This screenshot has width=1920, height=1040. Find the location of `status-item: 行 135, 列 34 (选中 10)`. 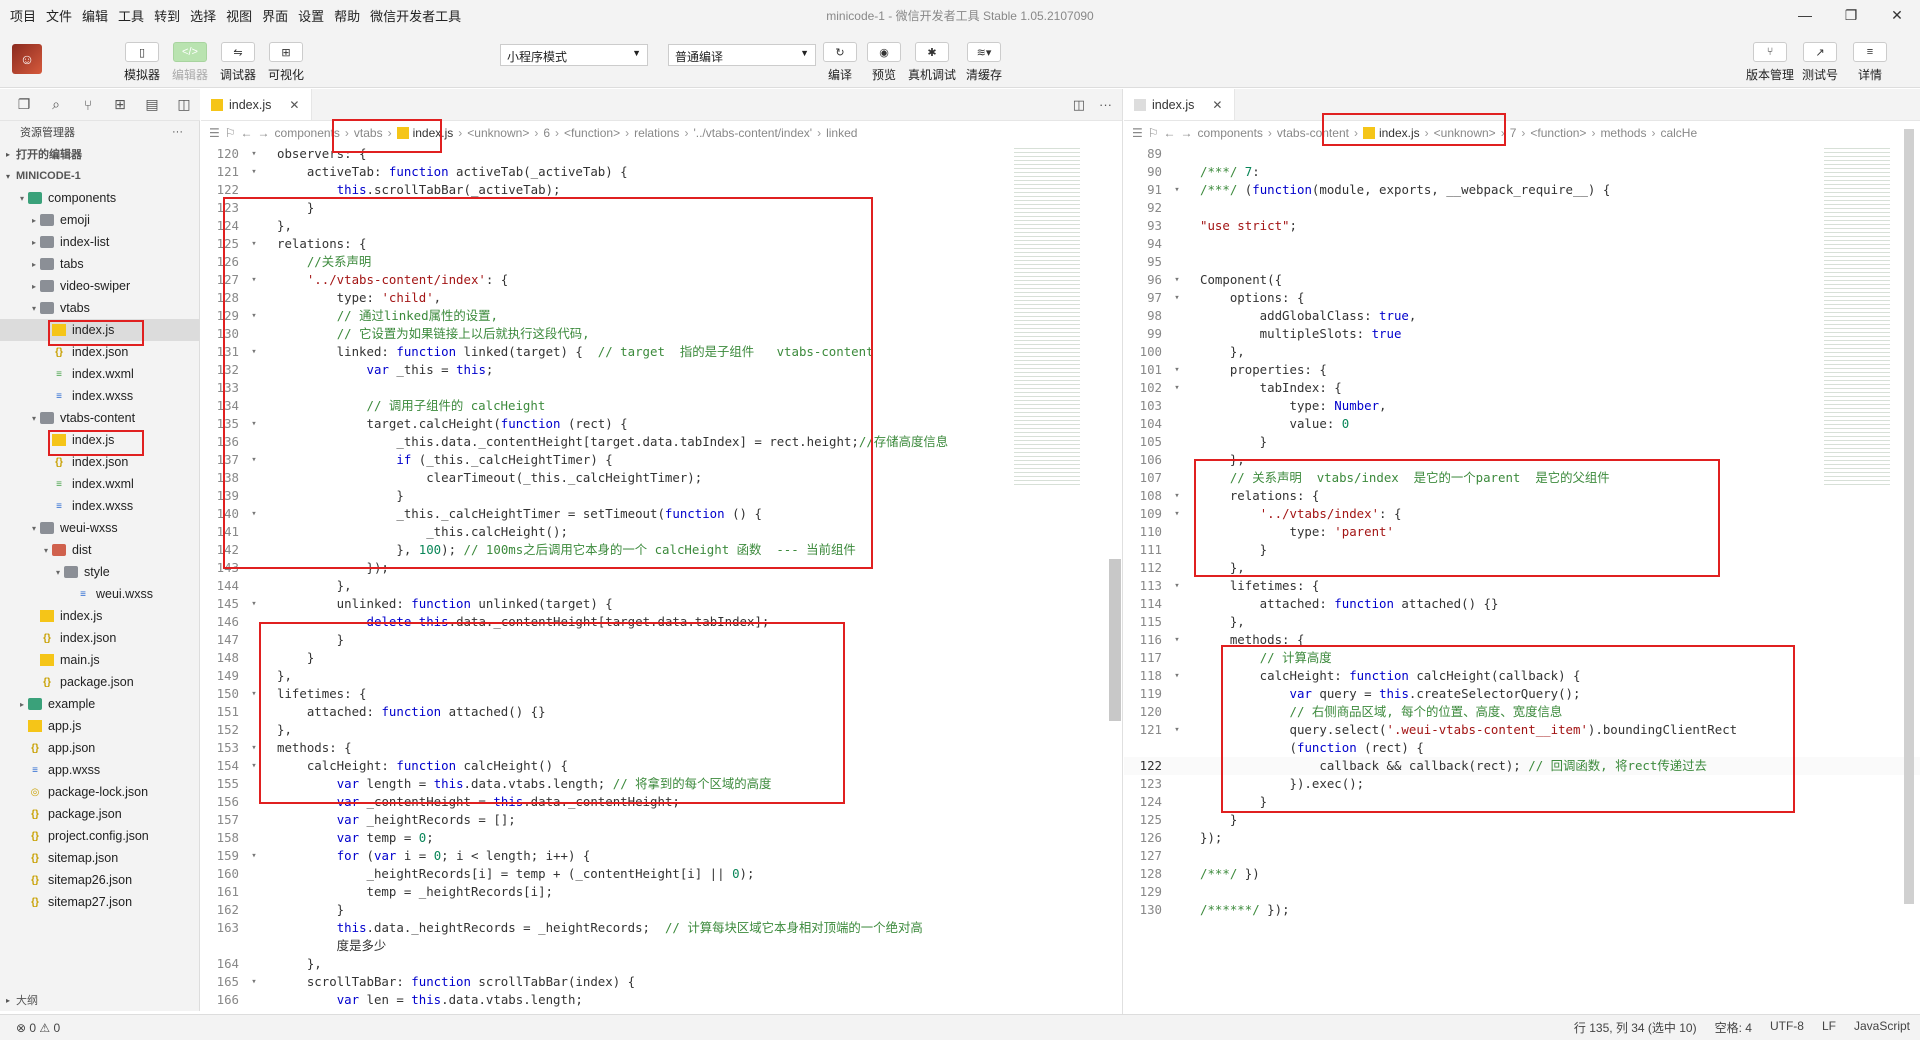

status-item: 行 135, 列 34 (选中 10) is located at coordinates (1635, 1027).